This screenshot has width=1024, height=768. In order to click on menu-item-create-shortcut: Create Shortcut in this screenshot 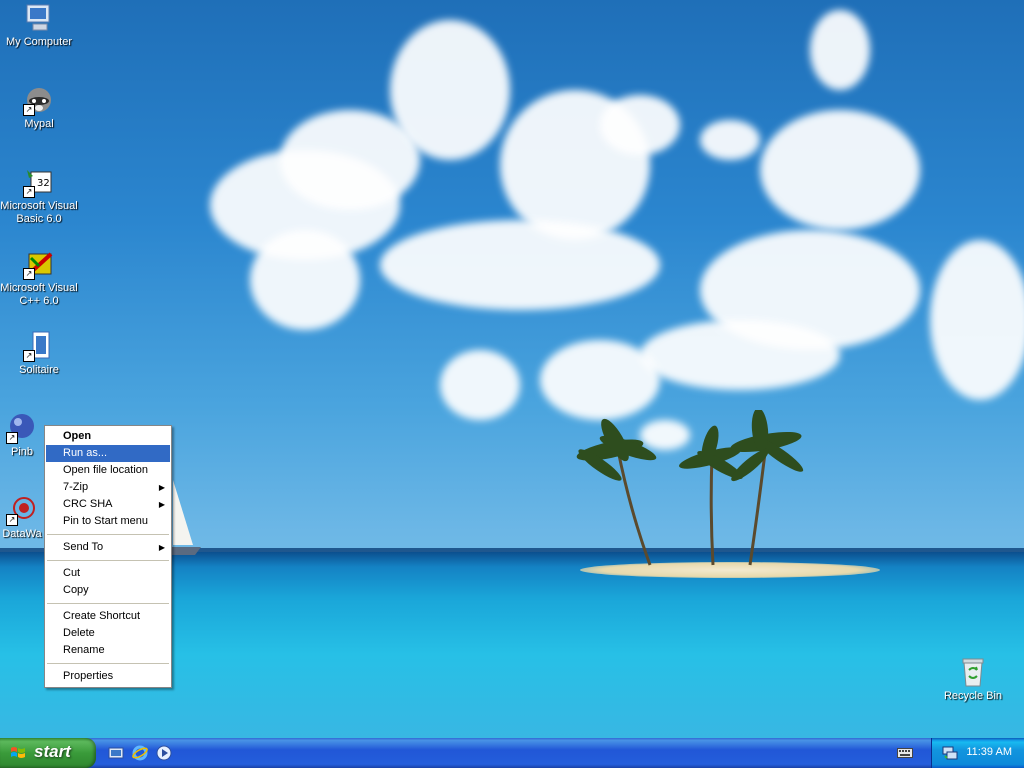, I will do `click(108, 616)`.